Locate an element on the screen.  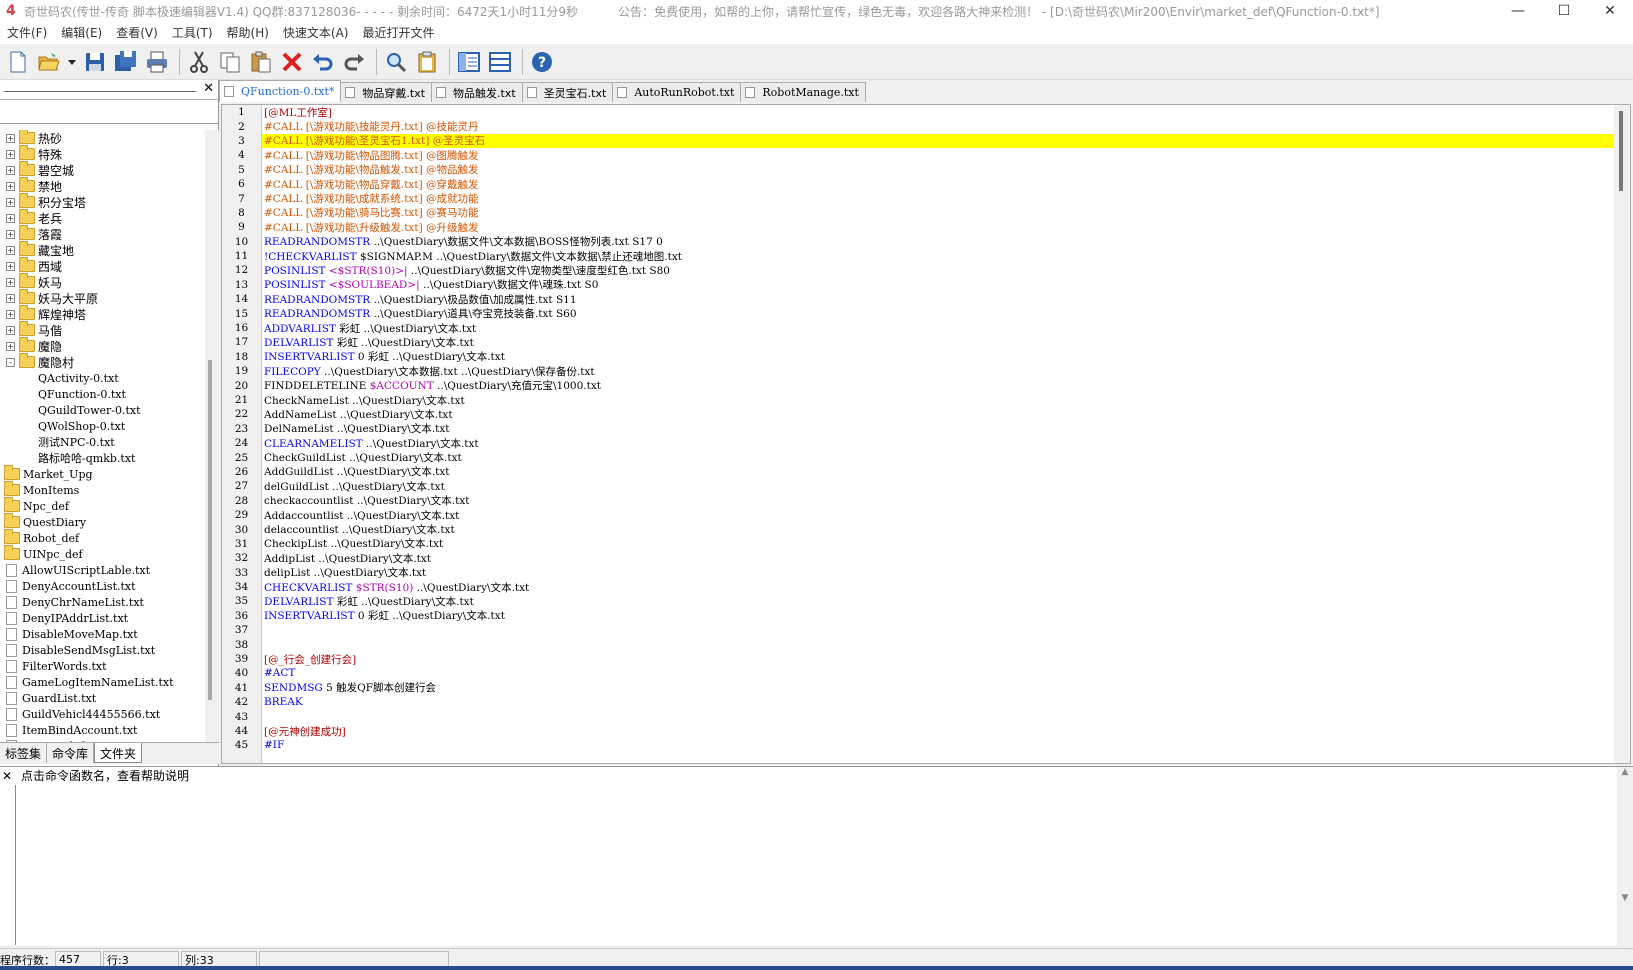
code-line: 43 is located at coordinates (918, 716).